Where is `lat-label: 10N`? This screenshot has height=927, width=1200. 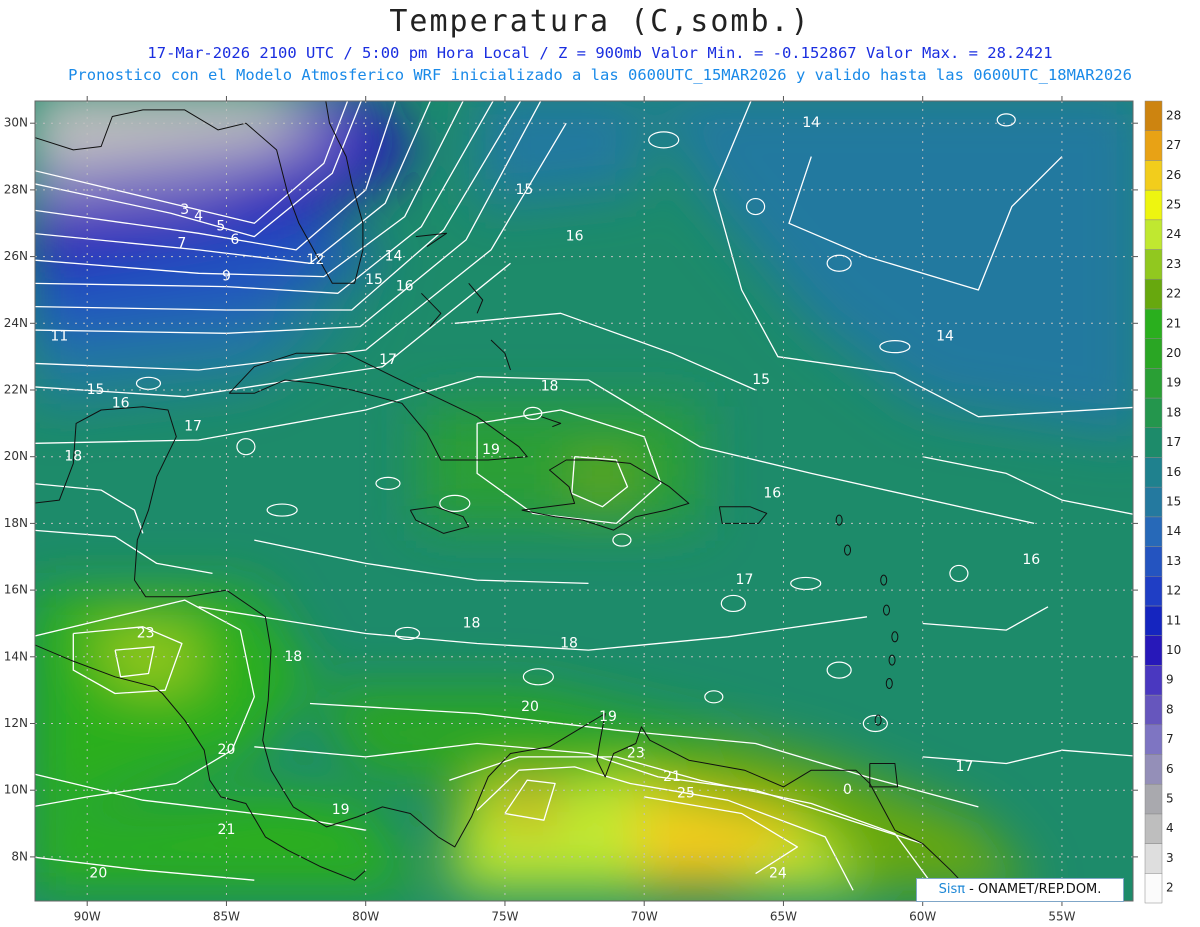 lat-label: 10N is located at coordinates (16, 790).